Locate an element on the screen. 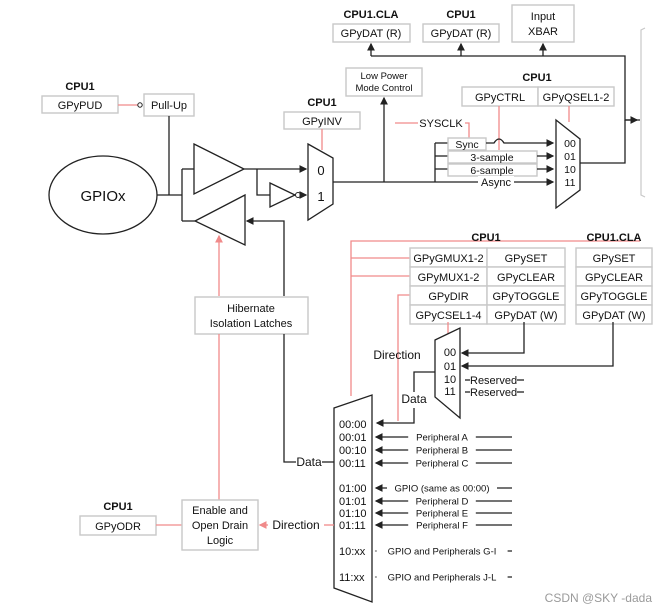  msel-00: 00 is located at coordinates (450, 353).